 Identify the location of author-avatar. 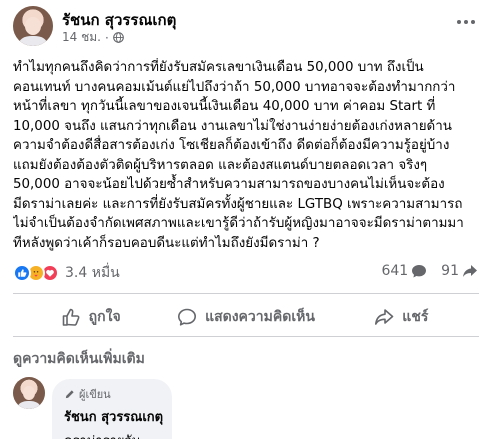
(33, 26).